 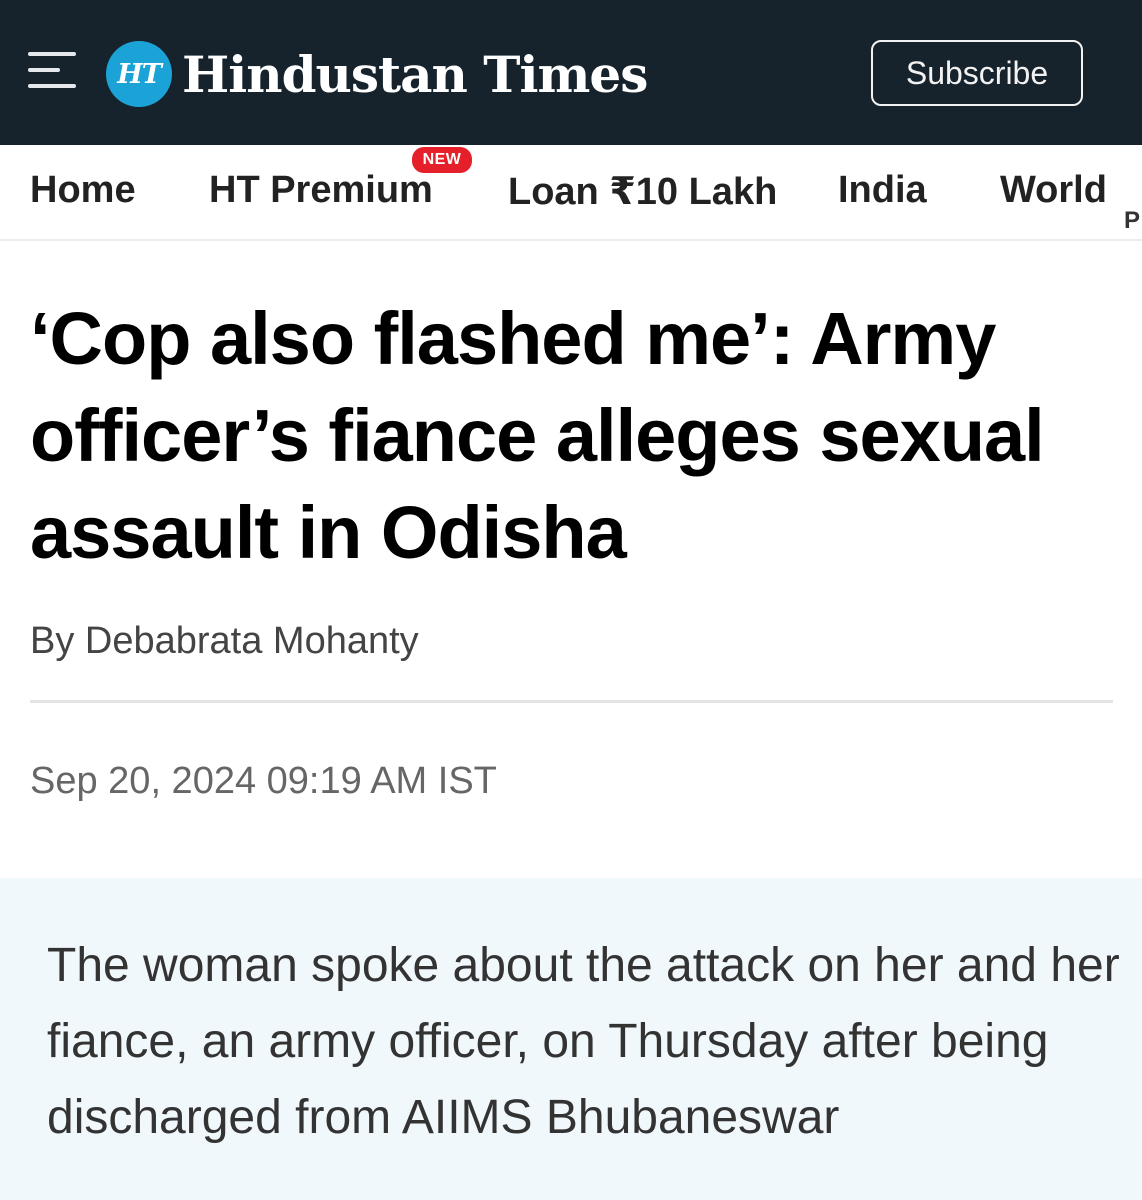 I want to click on hamburger-menu-icon, so click(x=52, y=71).